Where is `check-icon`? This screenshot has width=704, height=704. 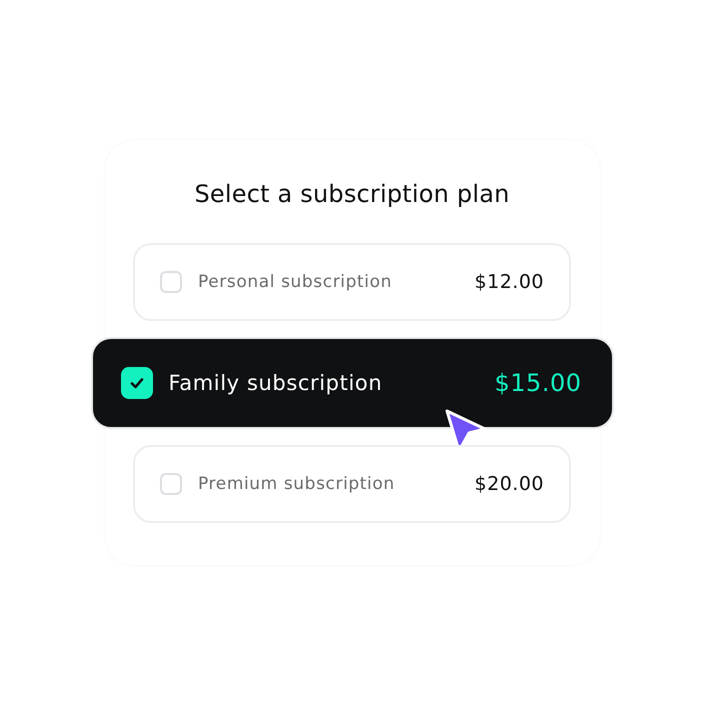 check-icon is located at coordinates (137, 383).